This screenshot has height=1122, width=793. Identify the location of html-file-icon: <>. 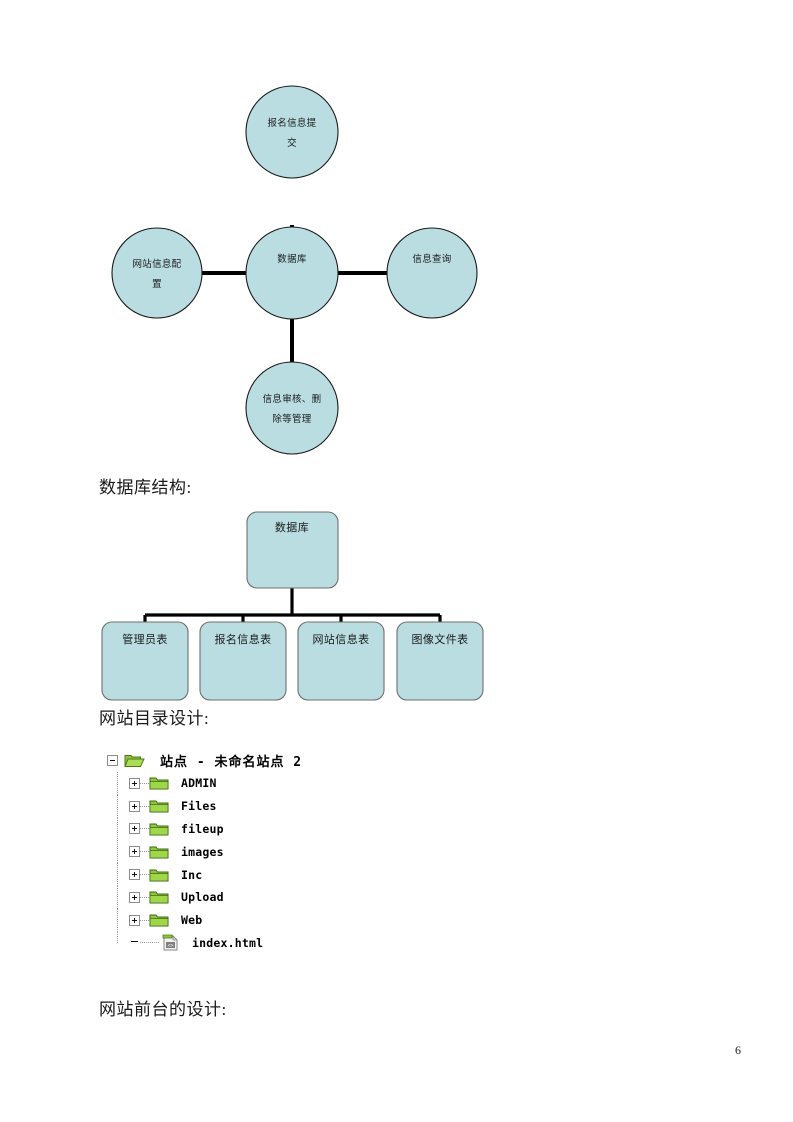
(171, 942).